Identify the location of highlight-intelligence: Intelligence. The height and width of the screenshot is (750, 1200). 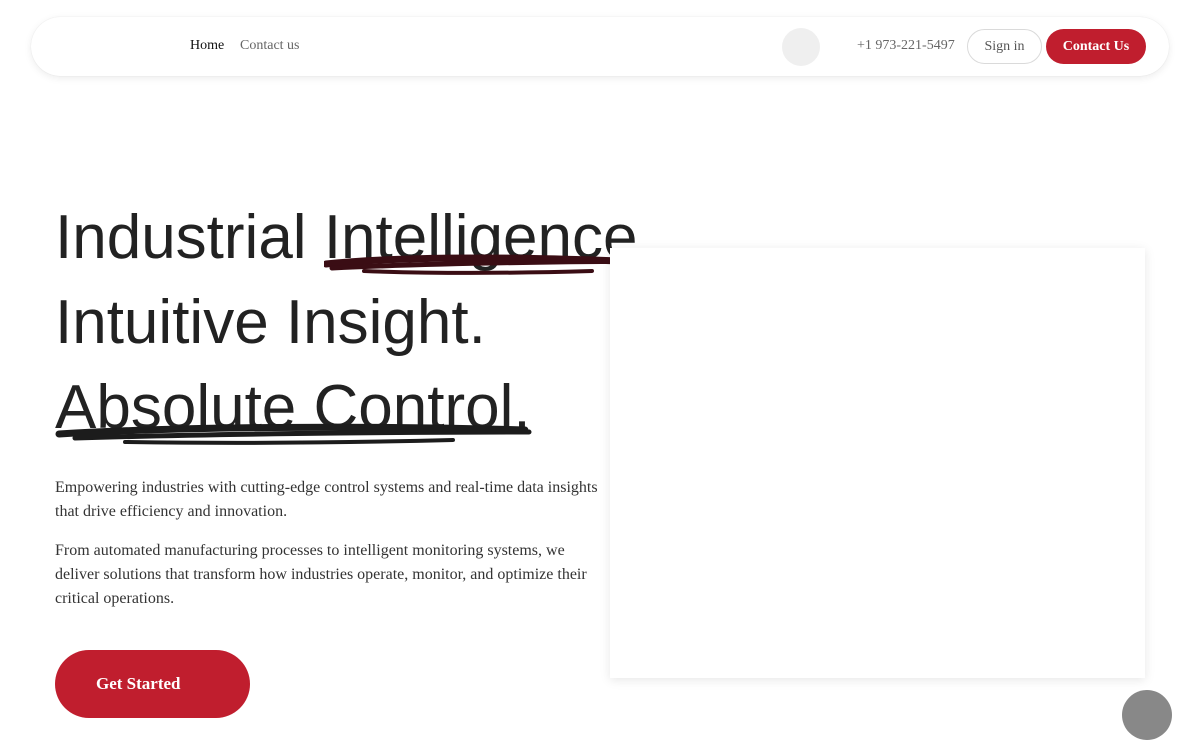
(486, 237).